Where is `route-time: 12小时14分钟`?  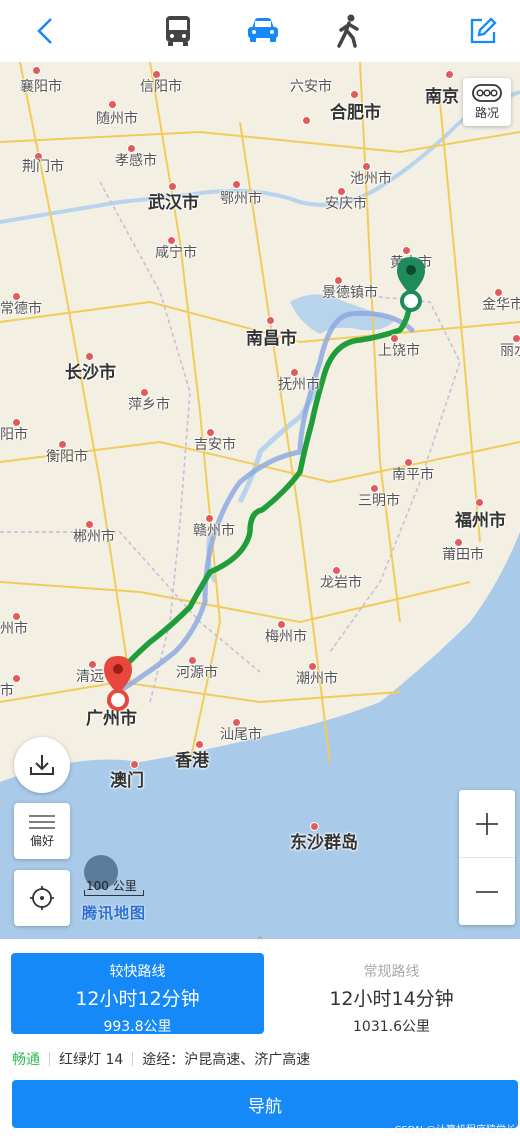
route-time: 12小时14分钟 is located at coordinates (391, 999).